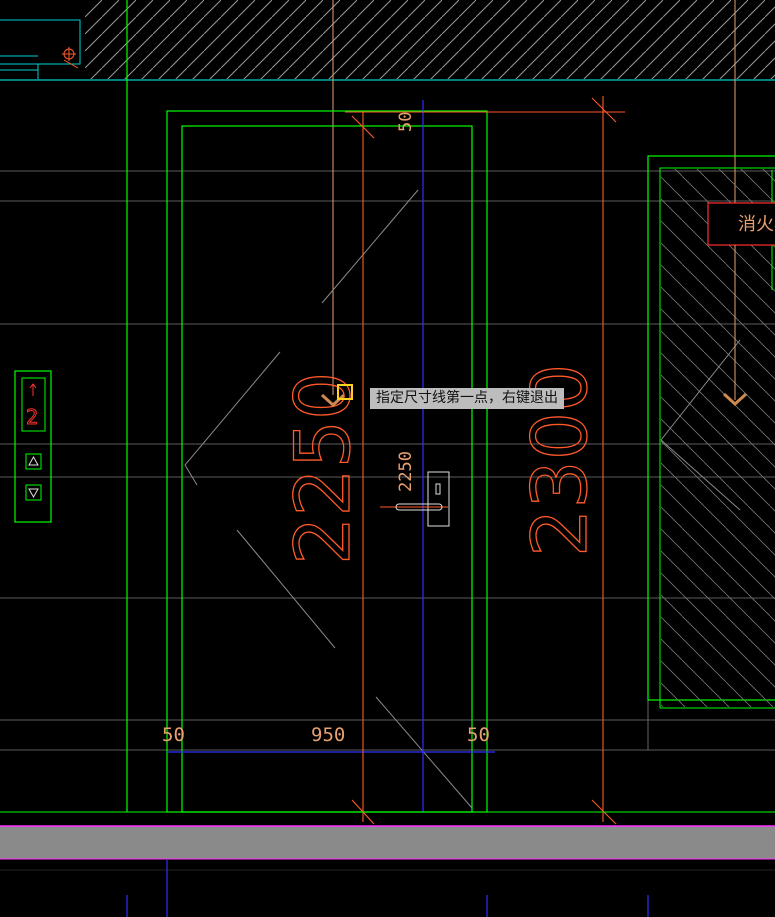 Image resolution: width=775 pixels, height=917 pixels. What do you see at coordinates (756, 224) in the screenshot?
I see `fire-hydrant-label: 消火栓` at bounding box center [756, 224].